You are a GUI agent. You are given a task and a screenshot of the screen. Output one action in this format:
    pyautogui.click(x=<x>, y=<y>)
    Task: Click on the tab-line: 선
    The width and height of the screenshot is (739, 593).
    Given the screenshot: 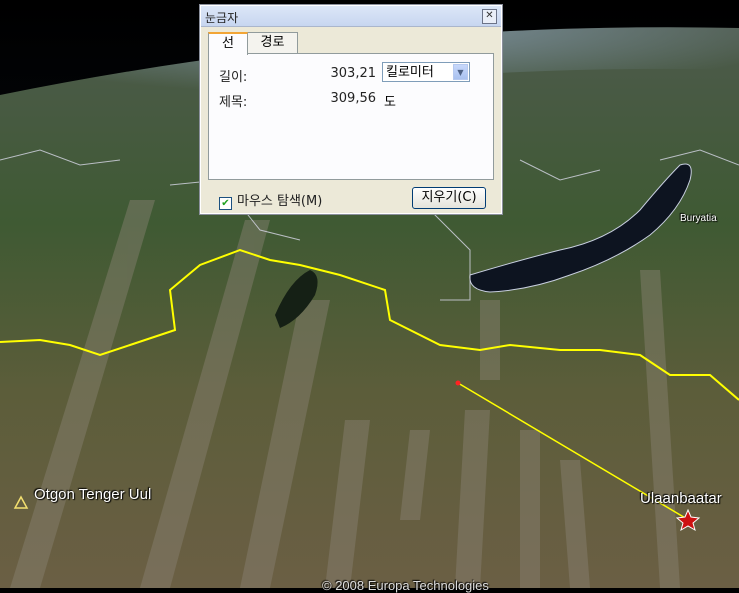 What is the action you would take?
    pyautogui.click(x=228, y=43)
    